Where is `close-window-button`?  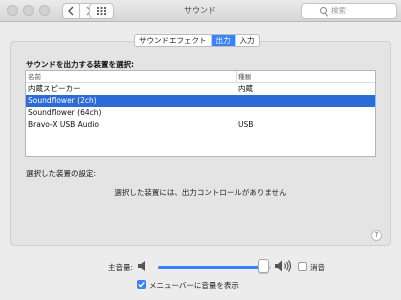
close-window-button is located at coordinates (12, 10).